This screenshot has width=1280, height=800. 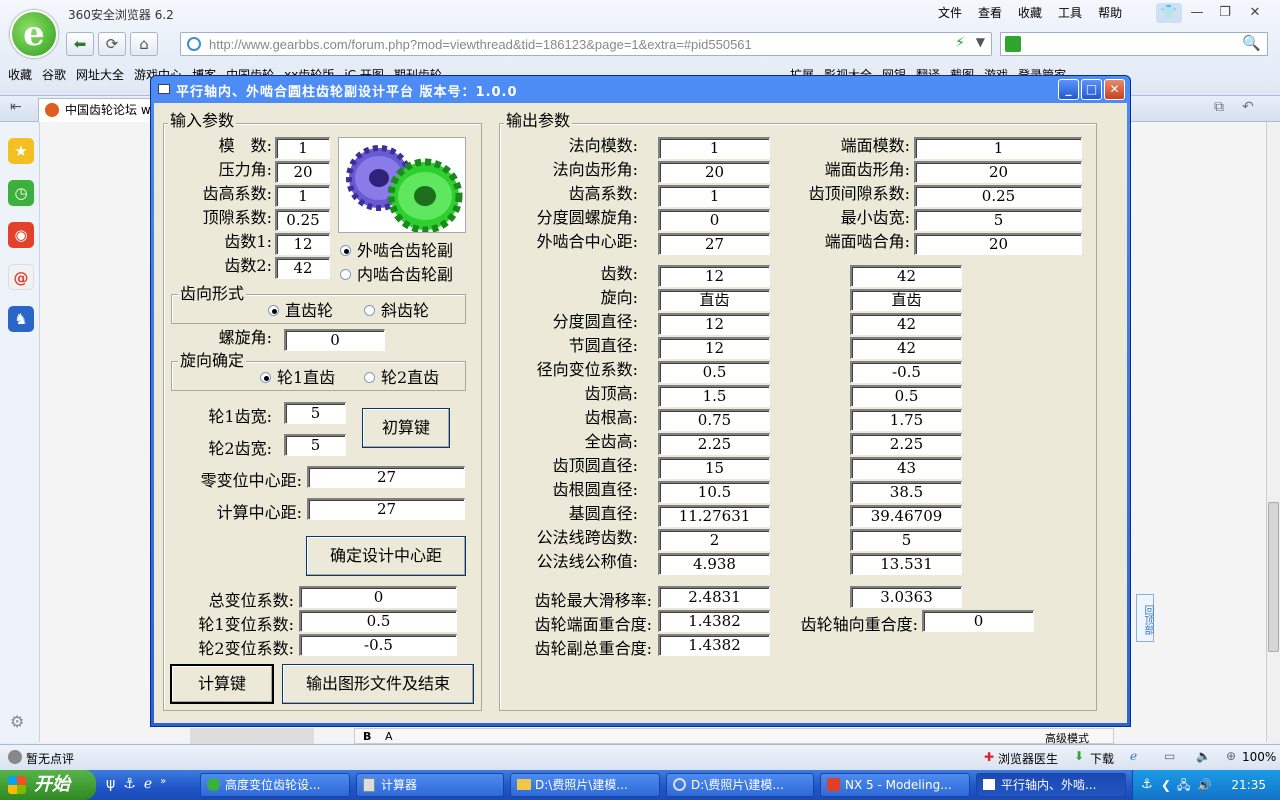 I want to click on new-window-icon: ⧉, so click(x=1219, y=107).